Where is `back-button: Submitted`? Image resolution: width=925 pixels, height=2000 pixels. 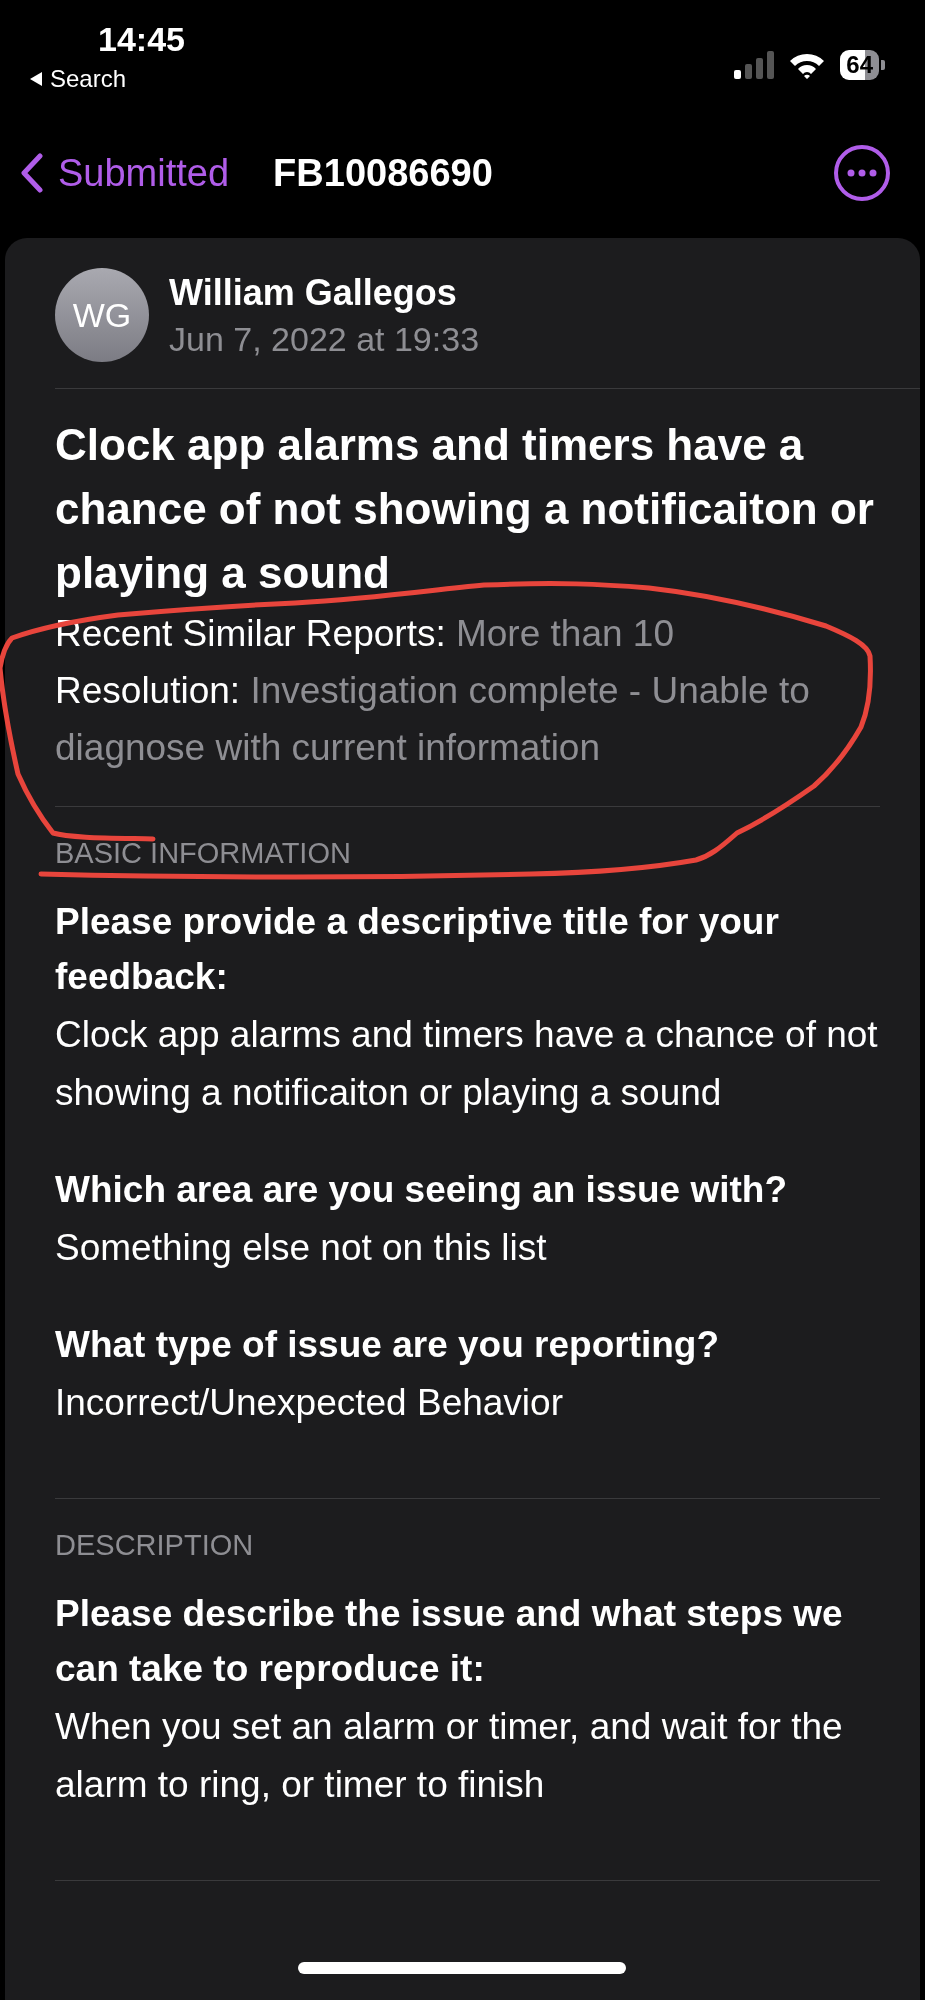
back-button: Submitted is located at coordinates (125, 173).